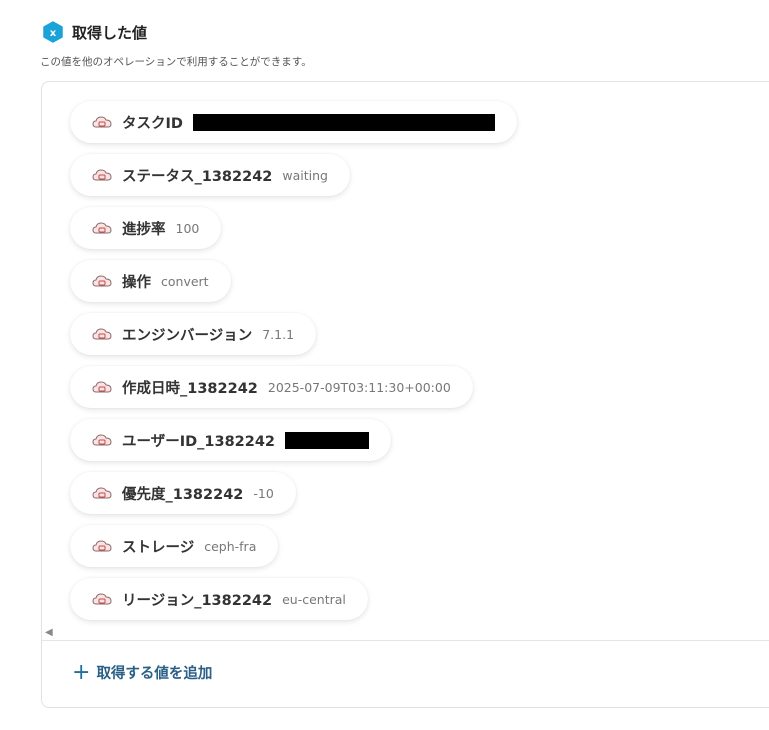 This screenshot has width=769, height=730. I want to click on value-chip-operation: 操作 convert, so click(150, 281).